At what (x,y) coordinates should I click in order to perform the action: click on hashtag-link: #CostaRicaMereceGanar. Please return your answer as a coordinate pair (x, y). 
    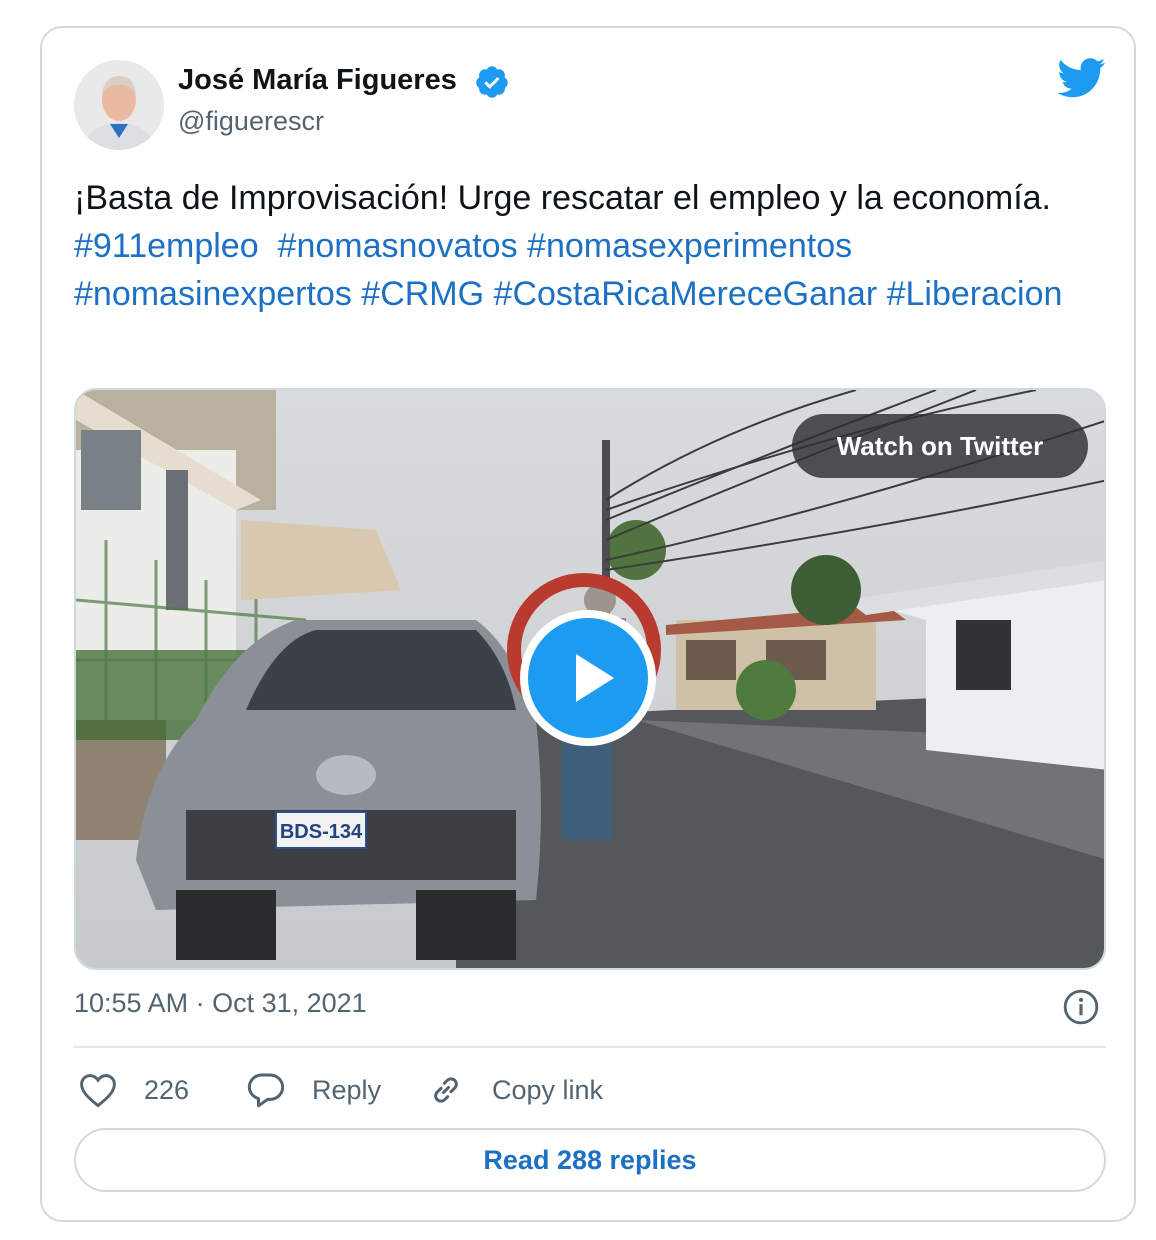
    Looking at the image, I should click on (686, 294).